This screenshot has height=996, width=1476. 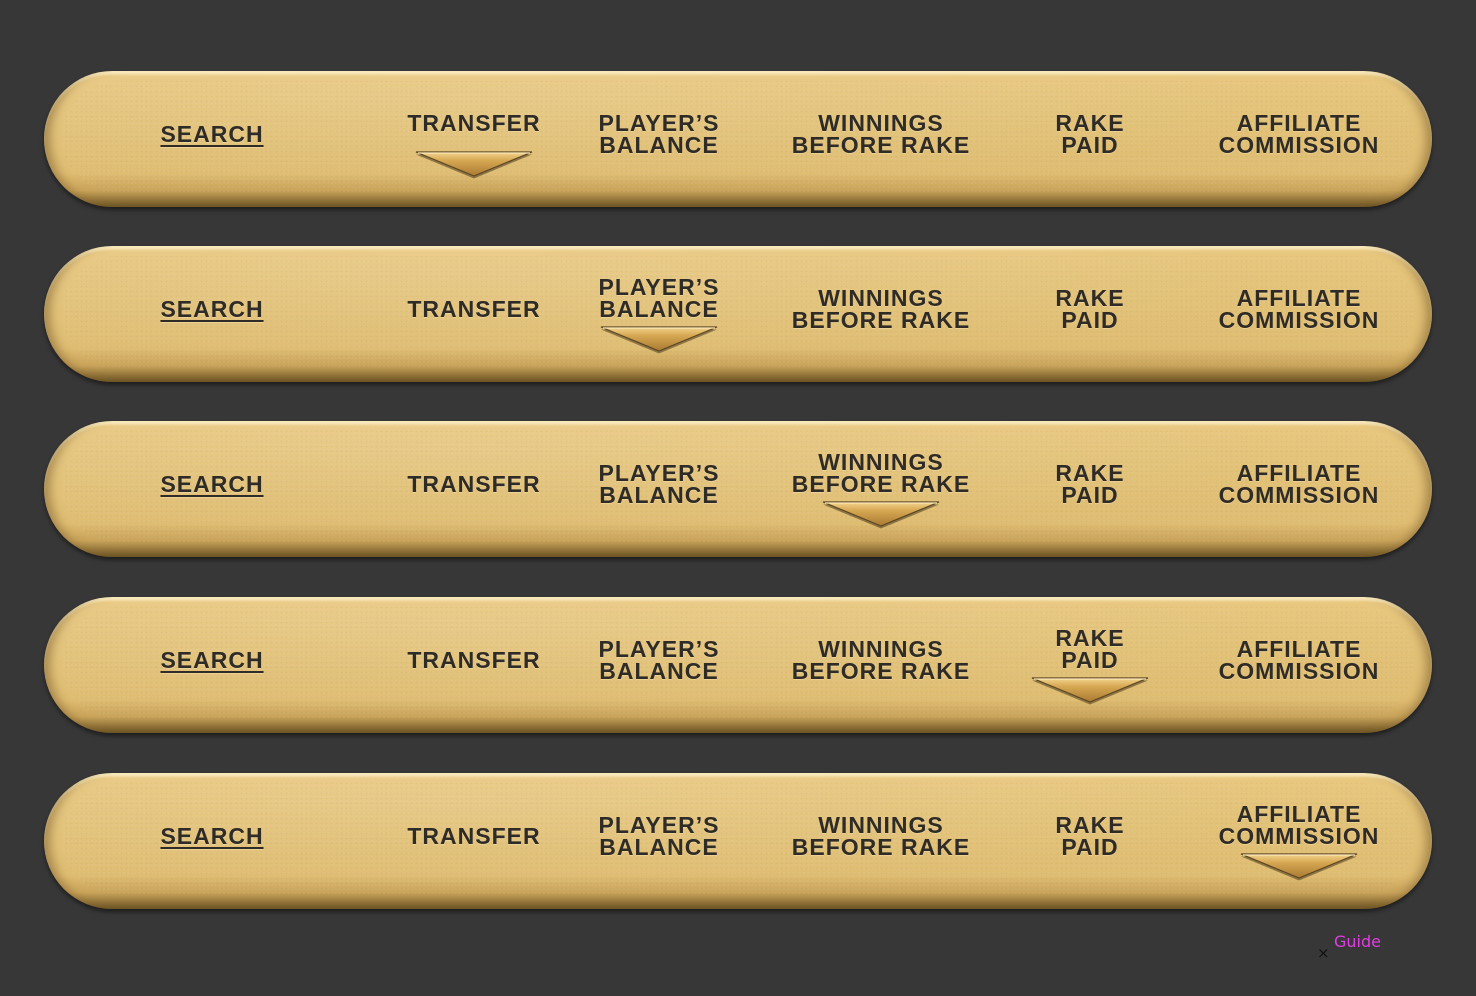 What do you see at coordinates (1357, 941) in the screenshot?
I see `guide-link: Guide` at bounding box center [1357, 941].